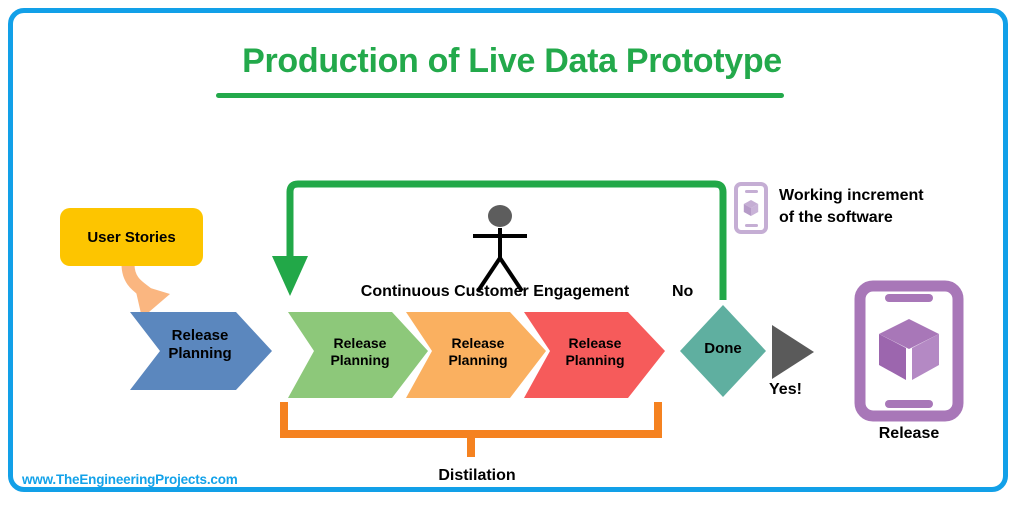 Image resolution: width=1024 pixels, height=508 pixels. I want to click on stage-label-3: Release Planning, so click(595, 351).